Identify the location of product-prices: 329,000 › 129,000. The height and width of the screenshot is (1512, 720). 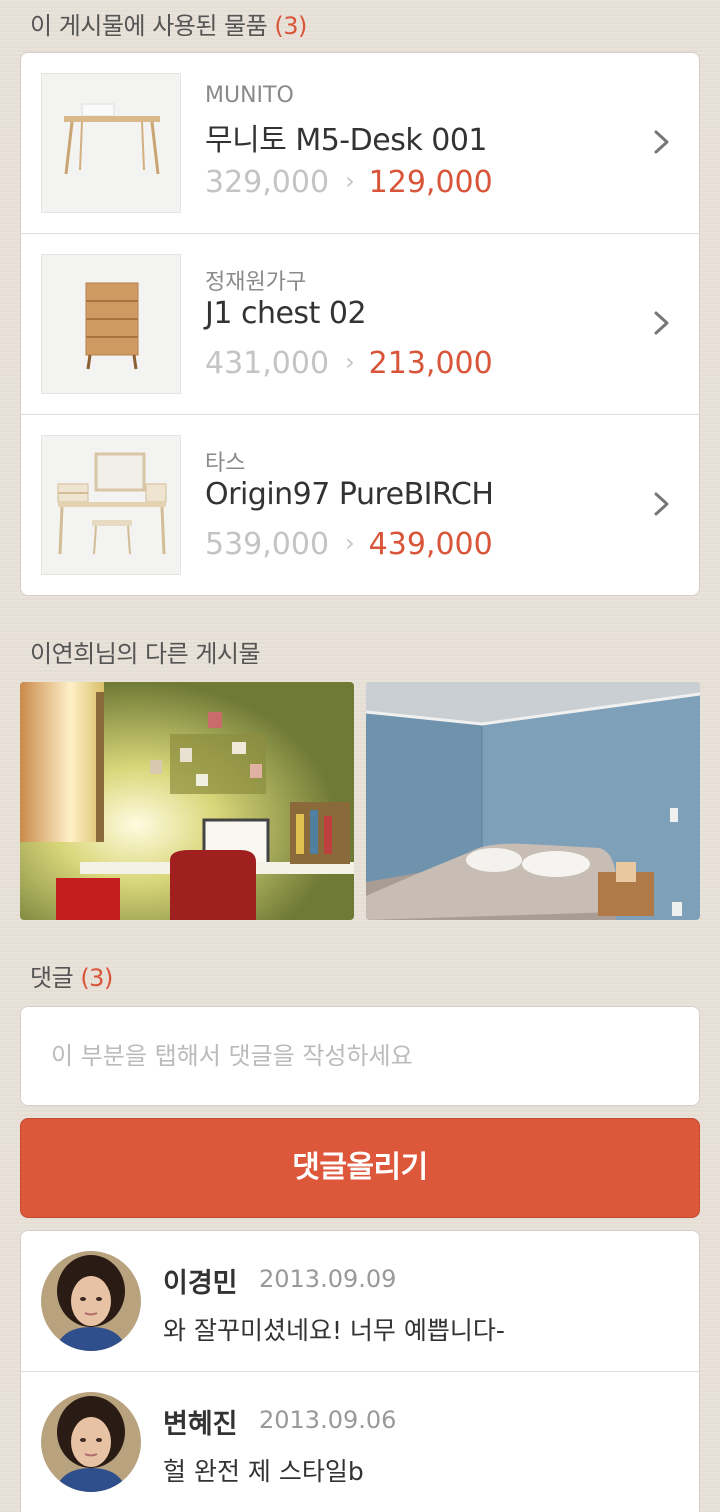
(349, 182).